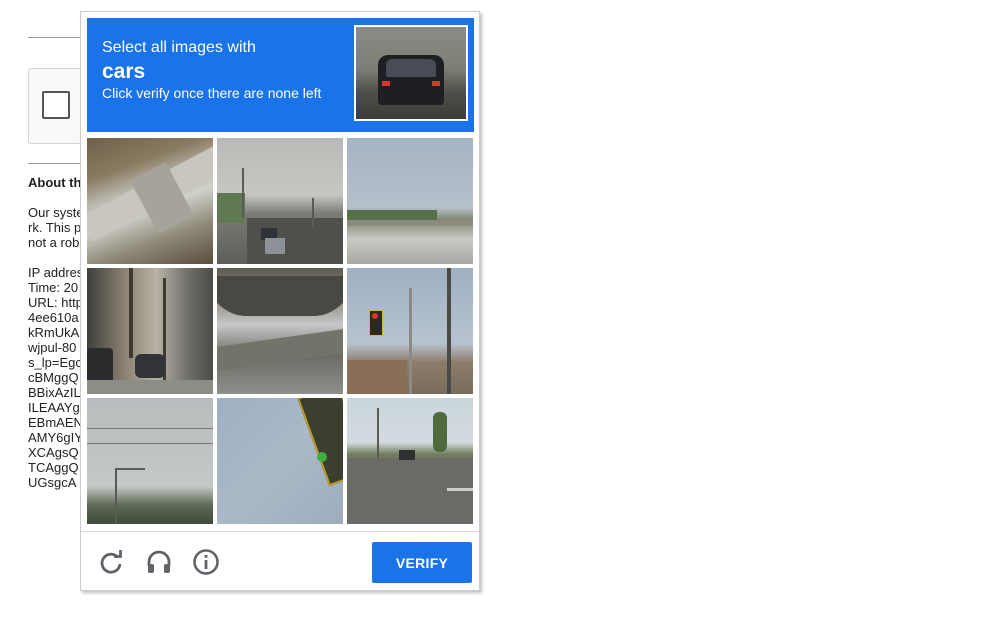 This screenshot has height=621, width=1008. Describe the element at coordinates (52, 482) in the screenshot. I see `info-line: UGsgcA` at that location.